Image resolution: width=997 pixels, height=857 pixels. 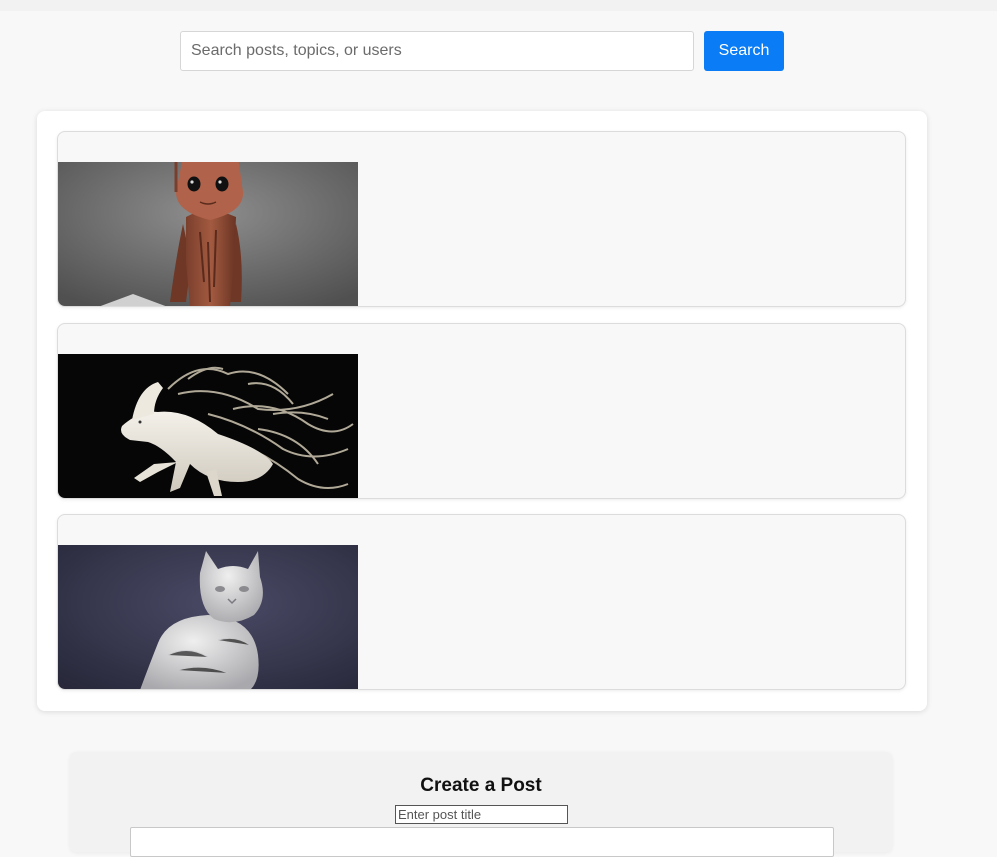 I want to click on post-image-horse, so click(x=208, y=426).